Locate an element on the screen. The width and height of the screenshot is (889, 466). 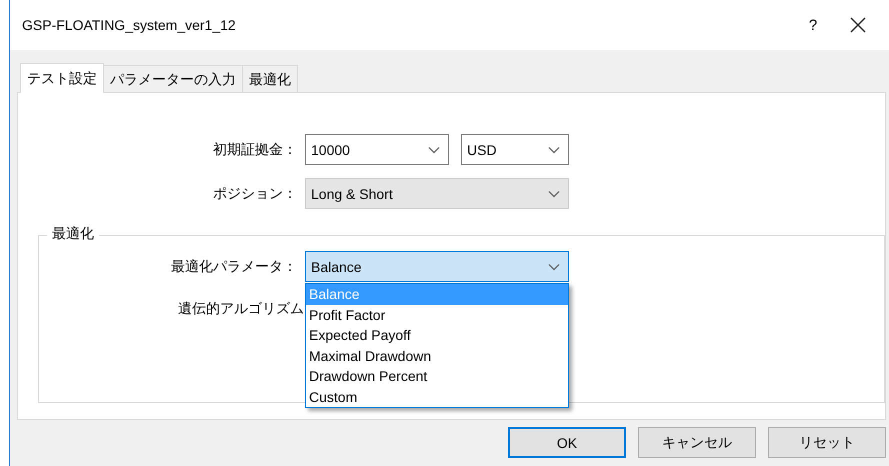
field-label: ポジション： is located at coordinates (255, 193).